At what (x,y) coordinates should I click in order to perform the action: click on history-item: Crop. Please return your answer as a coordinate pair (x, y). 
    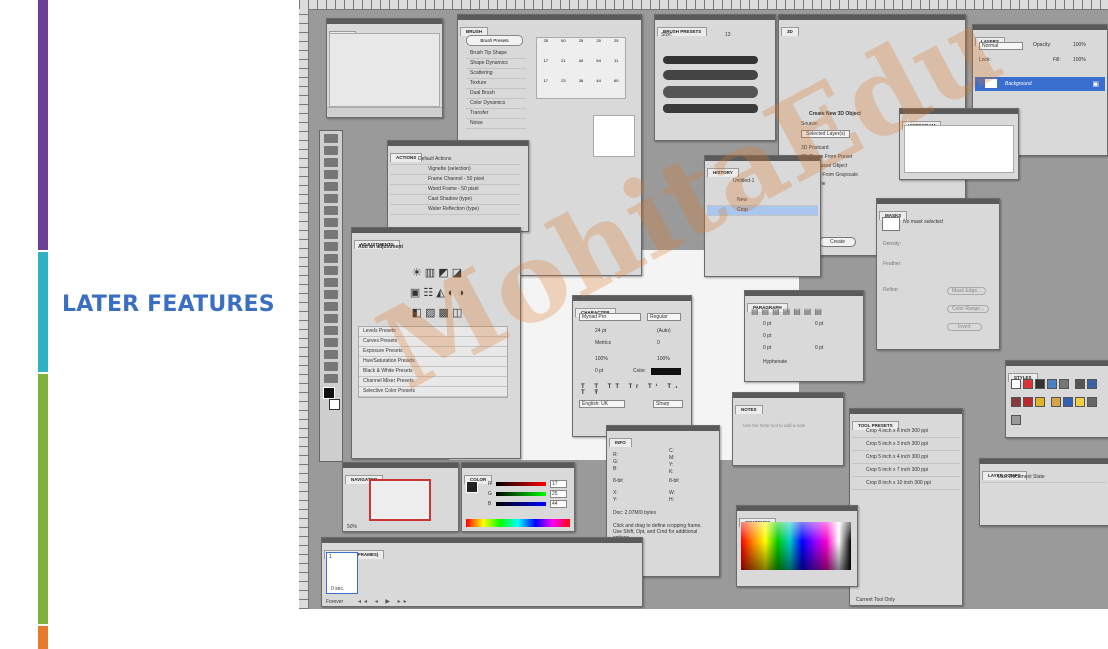
    Looking at the image, I should click on (762, 211).